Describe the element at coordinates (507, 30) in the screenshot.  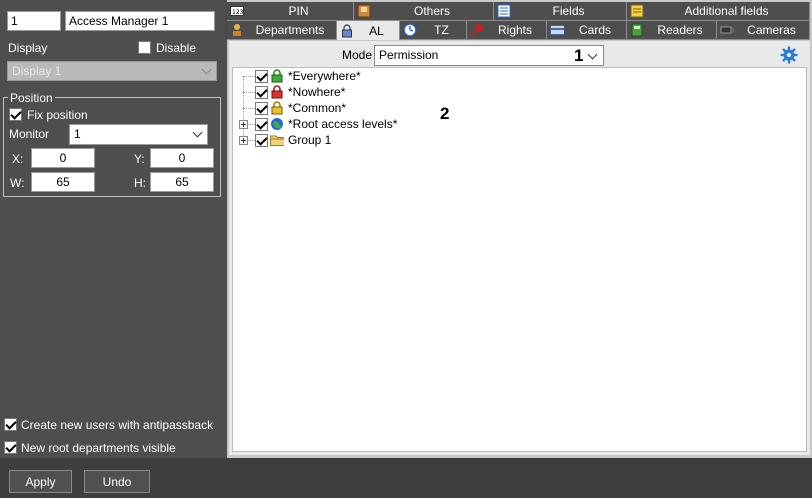
I see `tab-rights: Rights` at that location.